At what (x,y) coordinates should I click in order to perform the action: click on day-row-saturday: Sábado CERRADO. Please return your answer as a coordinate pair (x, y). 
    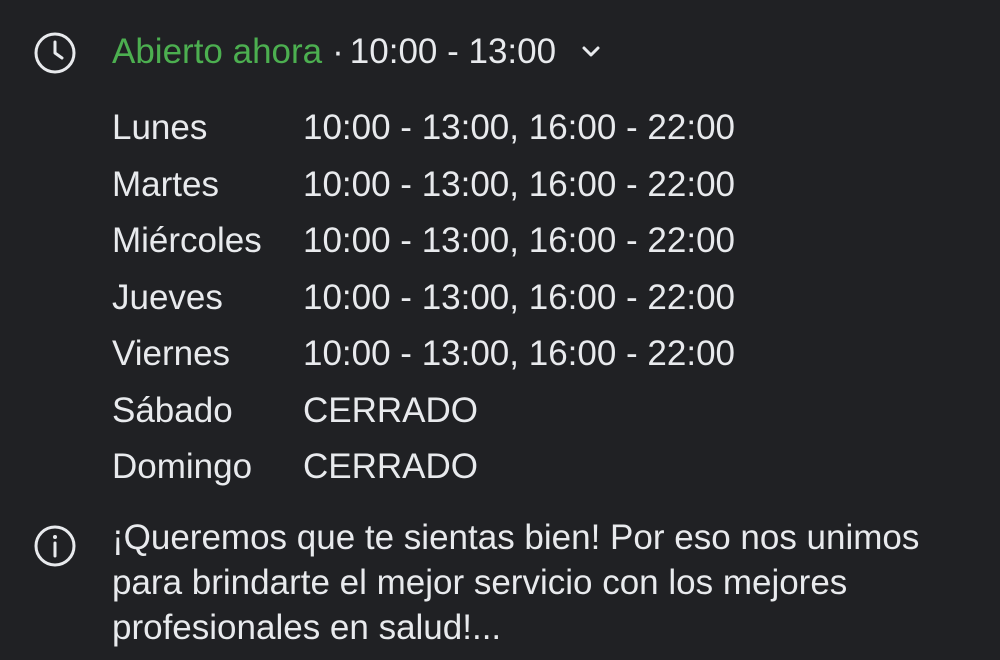
    Looking at the image, I should click on (423, 411).